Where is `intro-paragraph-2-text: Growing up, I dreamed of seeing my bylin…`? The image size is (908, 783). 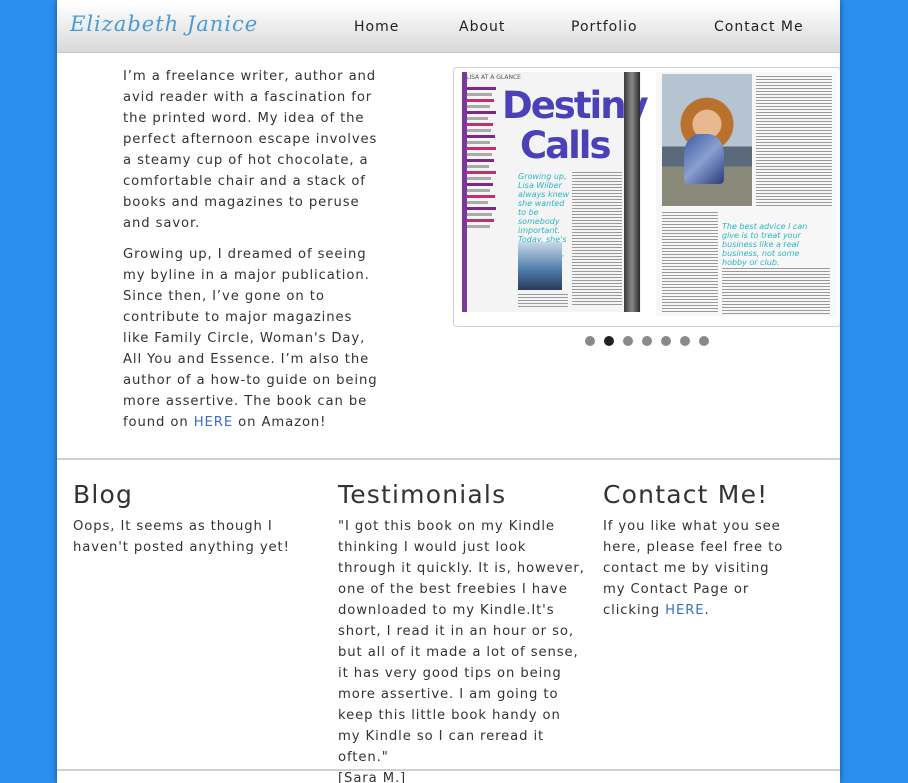 intro-paragraph-2-text: Growing up, I dreamed of seeing my bylin… is located at coordinates (250, 338).